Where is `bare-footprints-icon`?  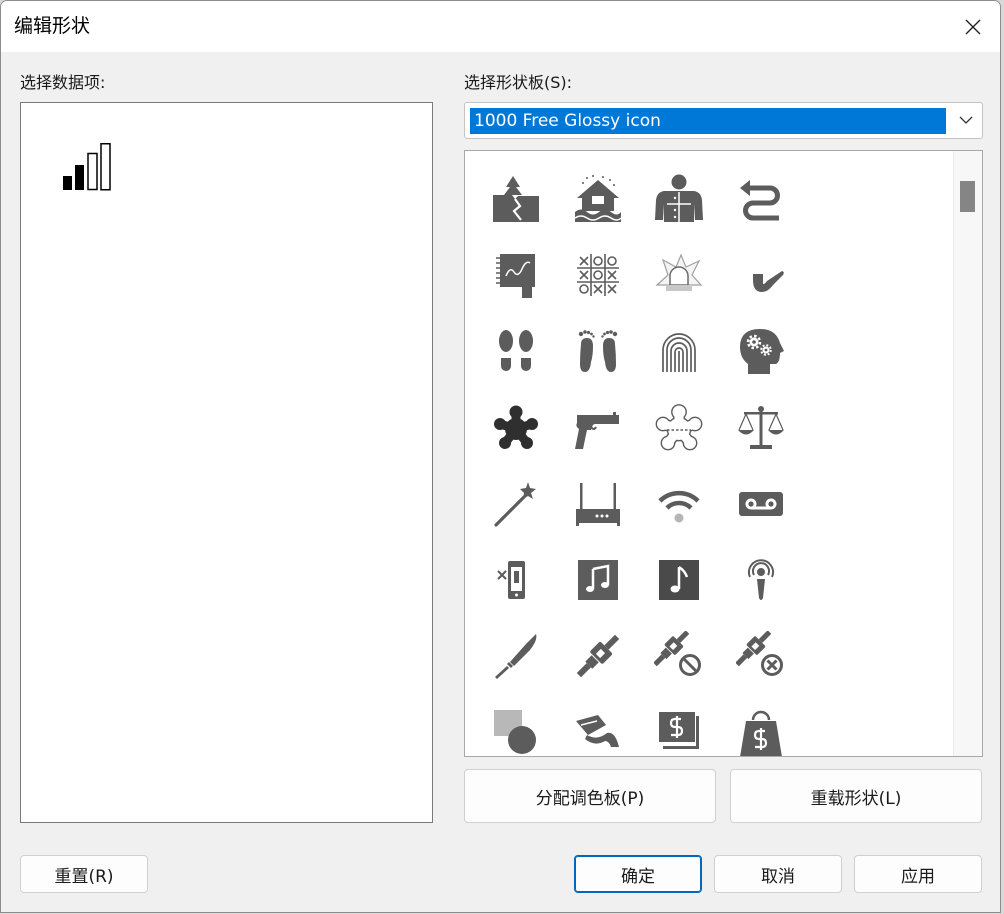
bare-footprints-icon is located at coordinates (597, 351).